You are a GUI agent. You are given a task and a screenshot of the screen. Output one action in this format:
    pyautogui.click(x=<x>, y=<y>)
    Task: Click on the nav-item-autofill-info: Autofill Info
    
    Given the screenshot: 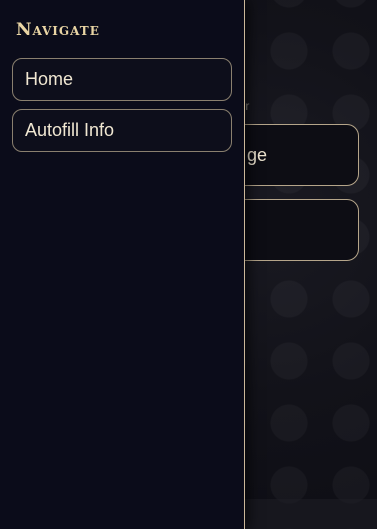 What is the action you would take?
    pyautogui.click(x=122, y=130)
    